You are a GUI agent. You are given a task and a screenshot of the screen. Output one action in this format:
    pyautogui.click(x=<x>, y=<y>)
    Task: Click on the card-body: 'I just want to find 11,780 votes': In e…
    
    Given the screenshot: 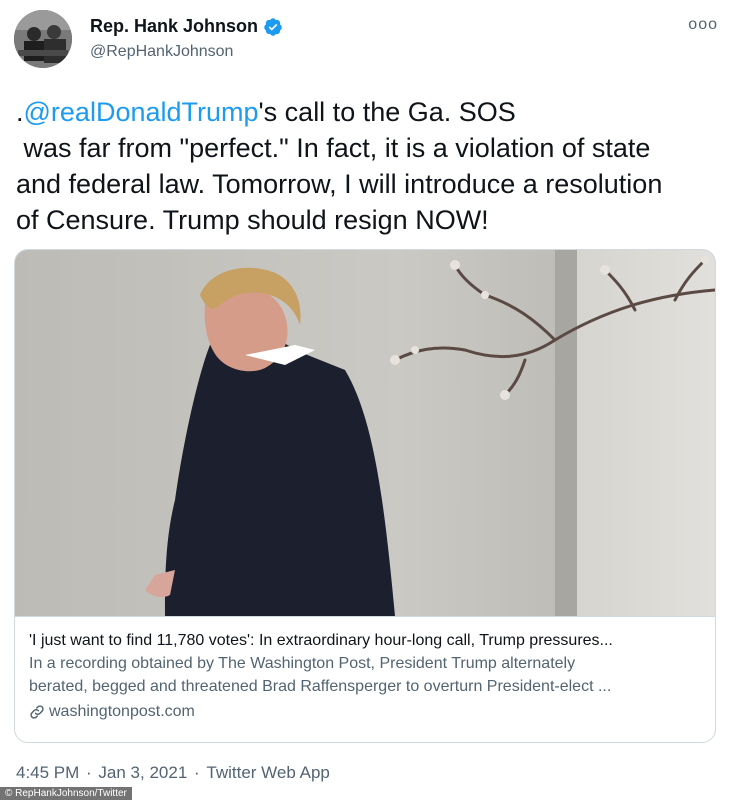 What is the action you would take?
    pyautogui.click(x=365, y=679)
    